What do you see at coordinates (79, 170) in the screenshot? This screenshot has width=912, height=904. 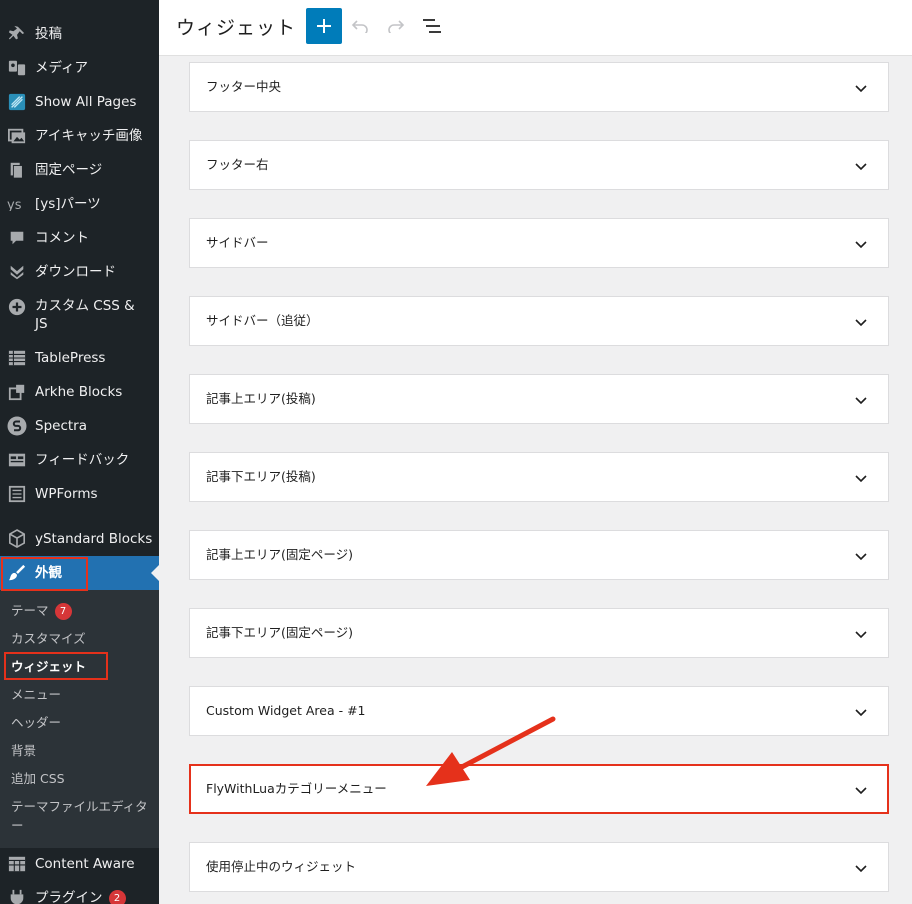 I see `menu-item-pages: 固定ページ` at bounding box center [79, 170].